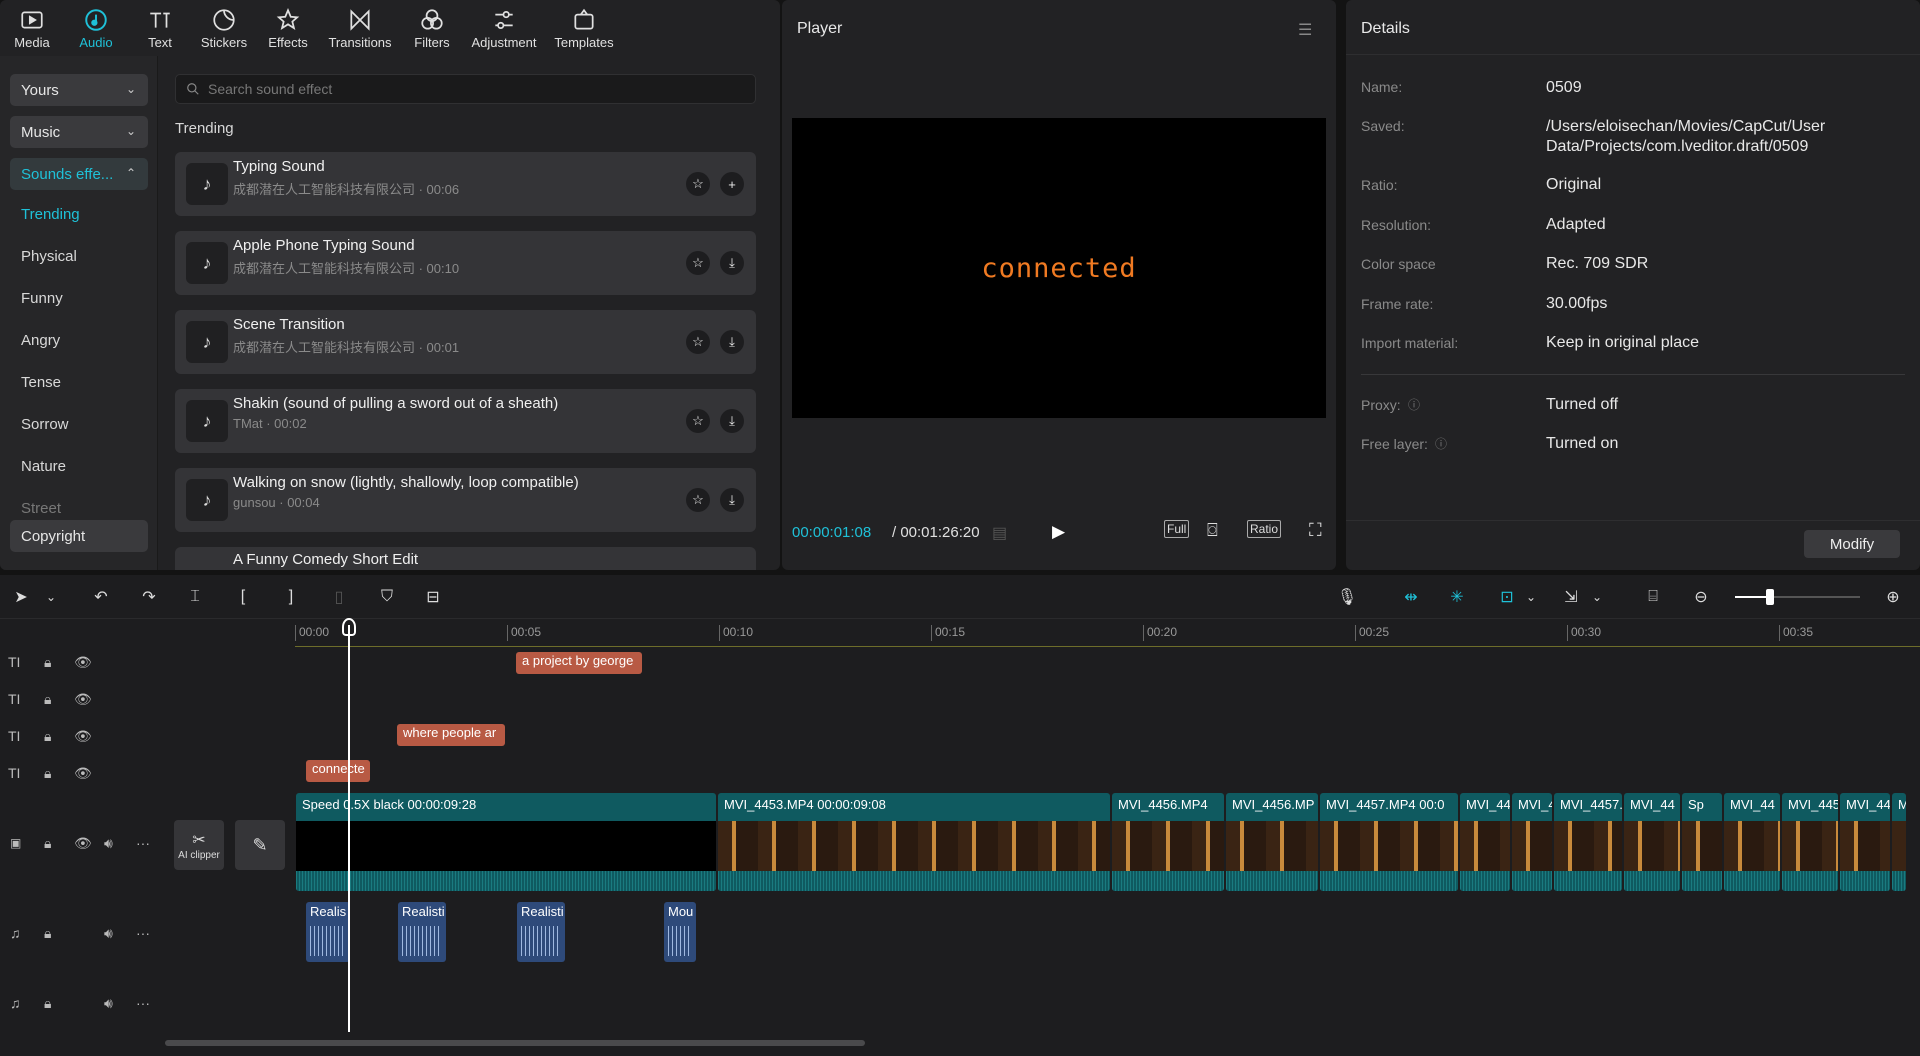 The height and width of the screenshot is (1056, 1920). What do you see at coordinates (1507, 597) in the screenshot?
I see `linkage-icon: ⊡` at bounding box center [1507, 597].